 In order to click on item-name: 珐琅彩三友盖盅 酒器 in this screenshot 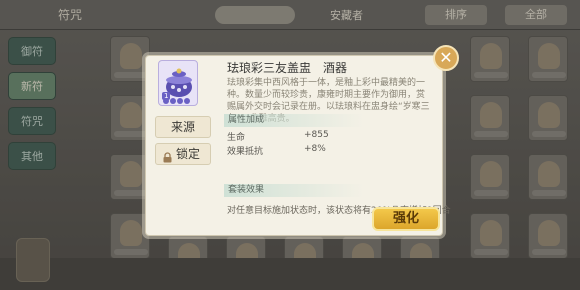, I will do `click(287, 68)`.